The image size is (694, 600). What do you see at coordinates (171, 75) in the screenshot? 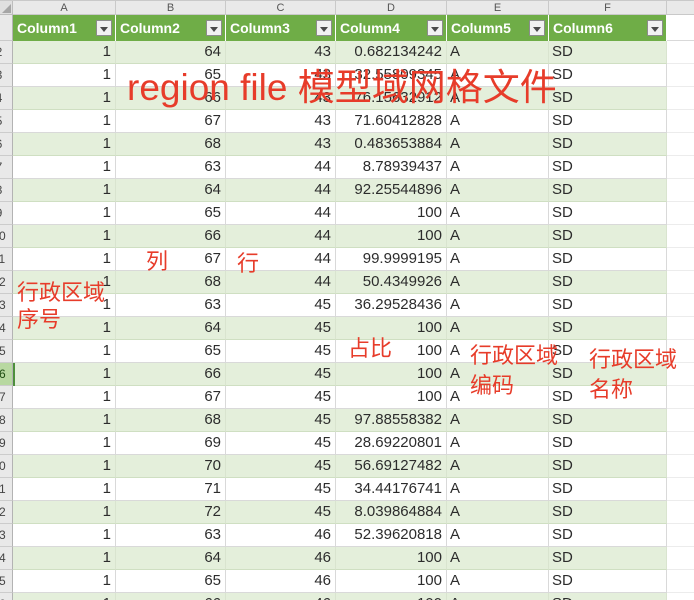
I see `table-cell: 65` at bounding box center [171, 75].